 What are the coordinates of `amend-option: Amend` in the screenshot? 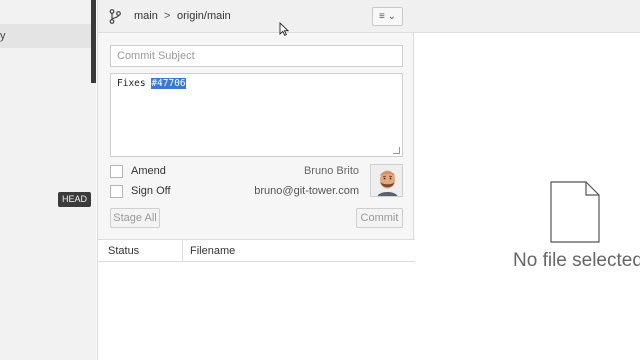 It's located at (138, 171).